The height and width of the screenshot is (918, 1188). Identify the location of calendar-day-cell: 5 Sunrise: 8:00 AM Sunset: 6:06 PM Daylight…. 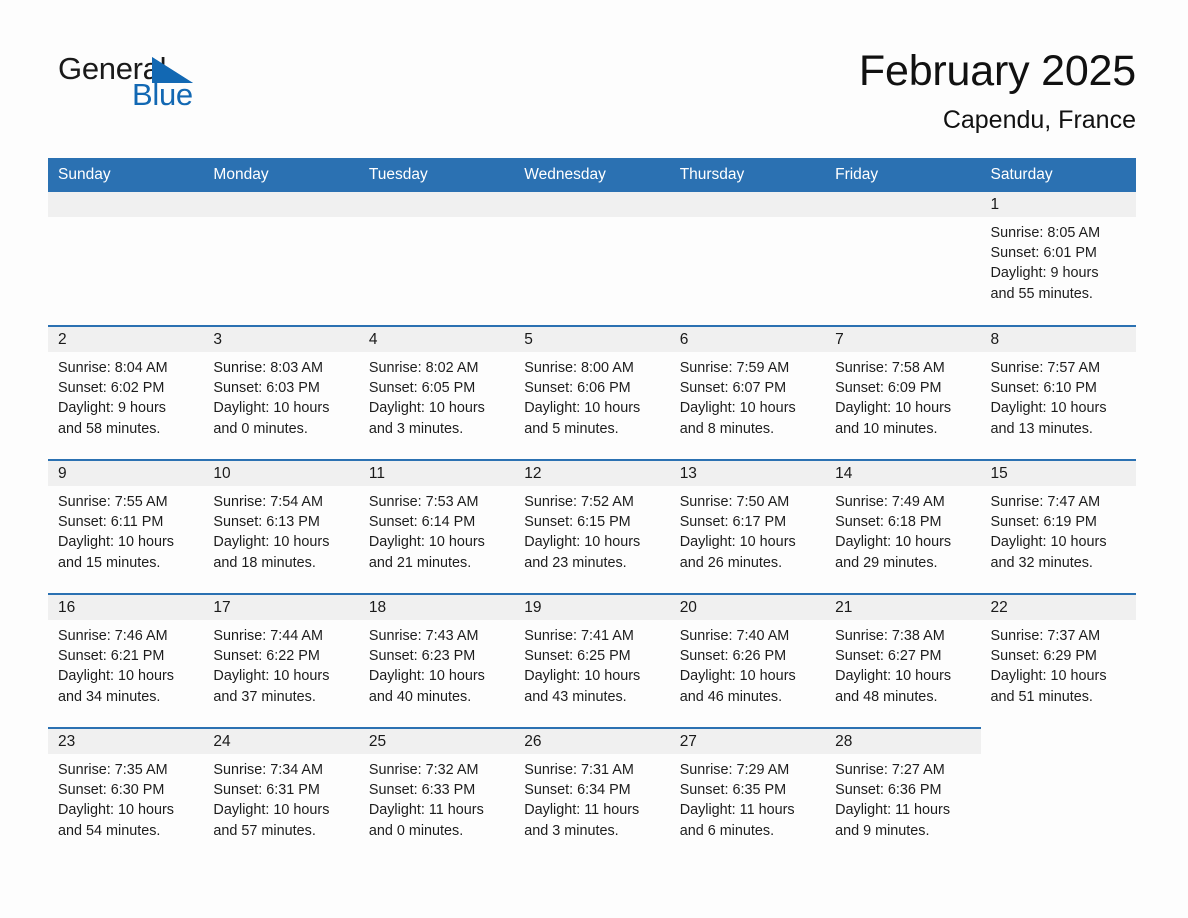
(592, 392).